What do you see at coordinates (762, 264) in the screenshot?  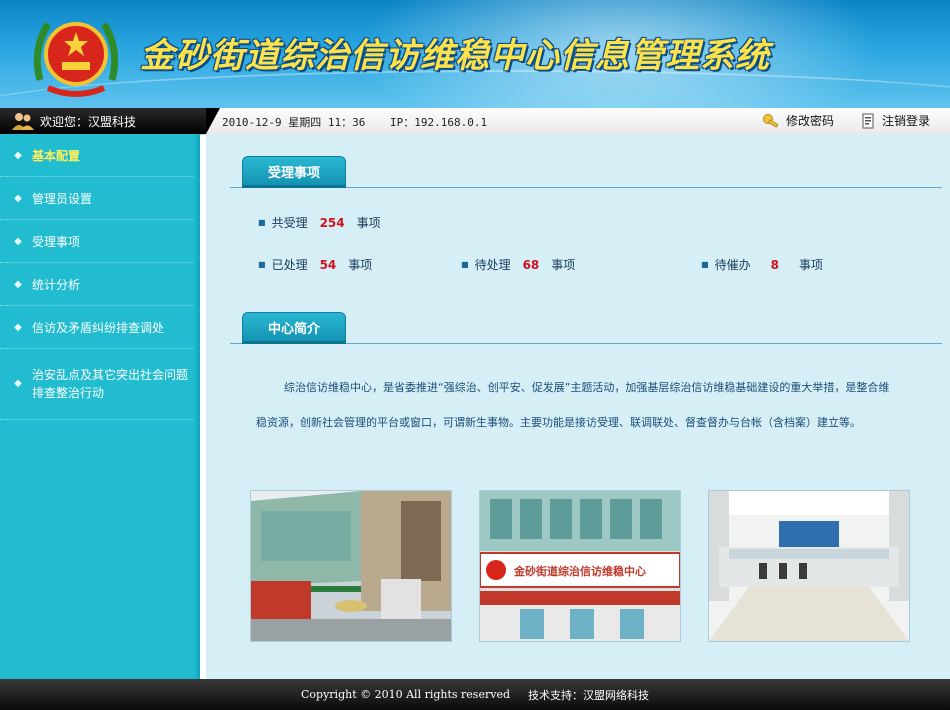 I see `stat-urged: ■ 待催办 8 事项` at bounding box center [762, 264].